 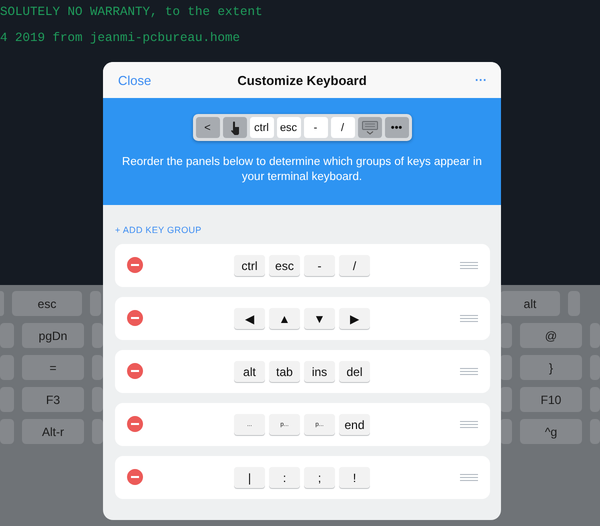 I want to click on preview-key: esc, so click(x=288, y=127).